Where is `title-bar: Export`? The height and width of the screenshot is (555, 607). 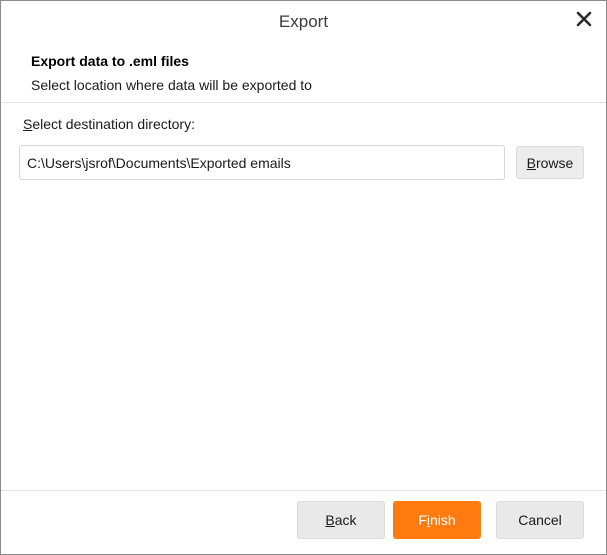
title-bar: Export is located at coordinates (303, 23).